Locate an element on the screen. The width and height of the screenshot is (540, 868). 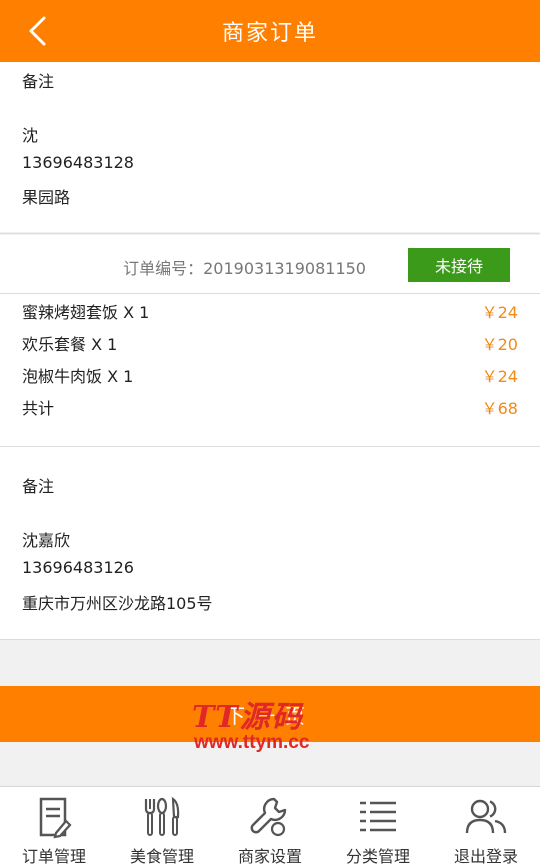
tab-order-management: 订单管理 is located at coordinates (54, 827).